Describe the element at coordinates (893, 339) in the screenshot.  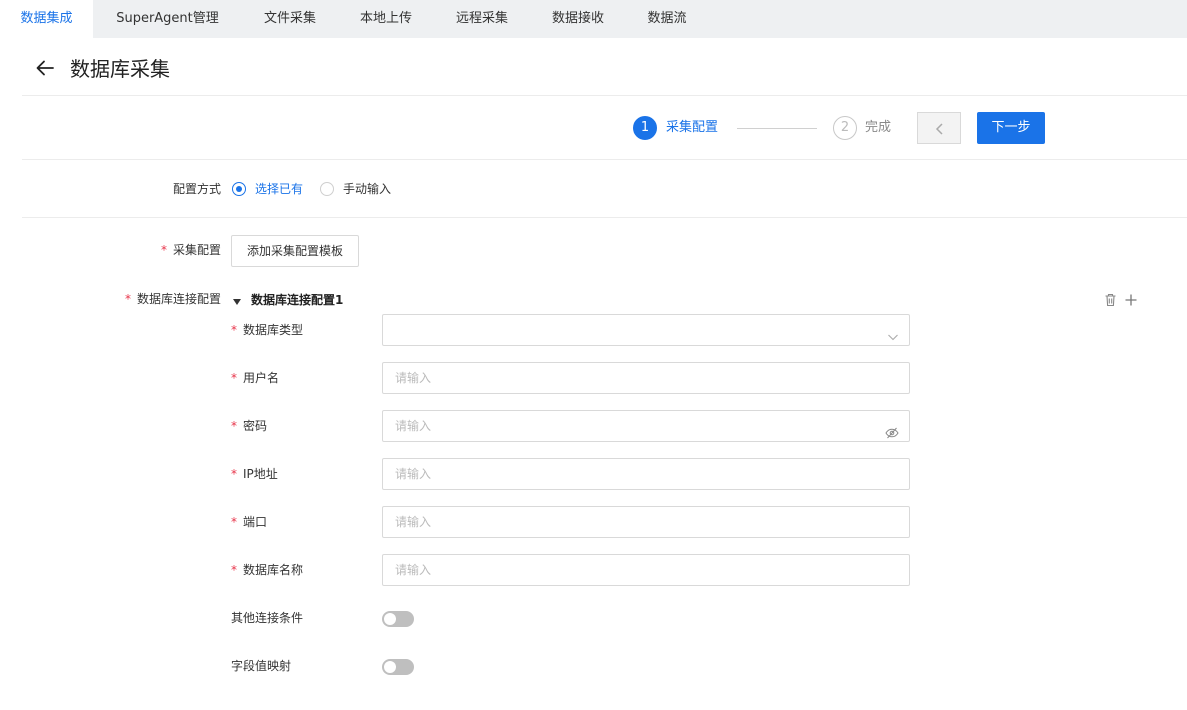
I see `chevron-down-icon` at that location.